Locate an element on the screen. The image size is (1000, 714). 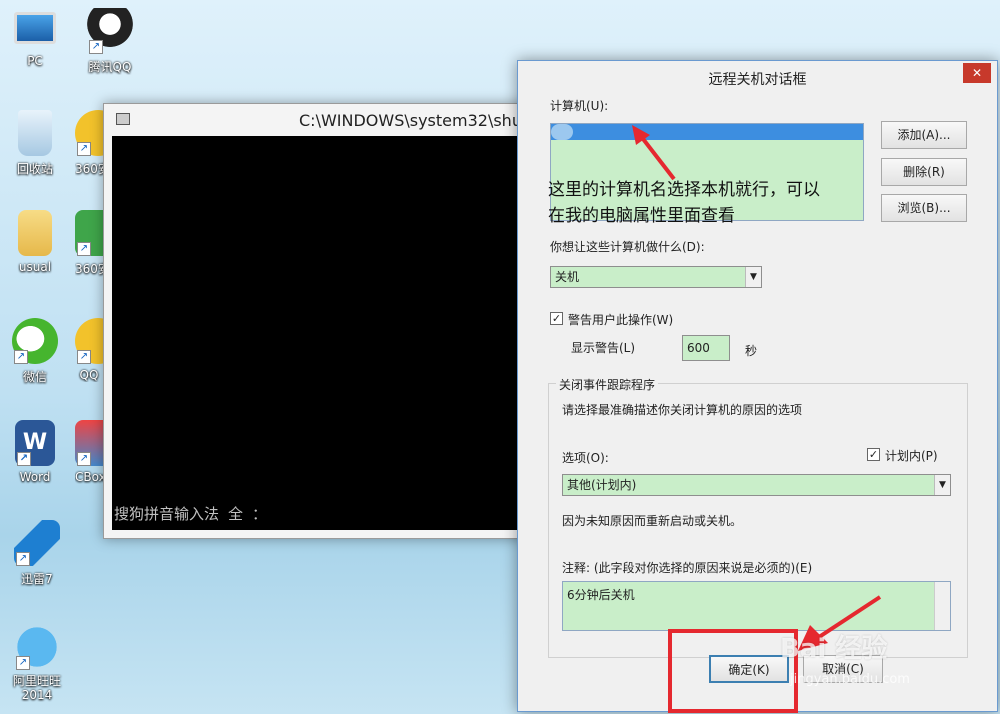
aliwangwang-icon: ↗ is located at coordinates (37, 647).